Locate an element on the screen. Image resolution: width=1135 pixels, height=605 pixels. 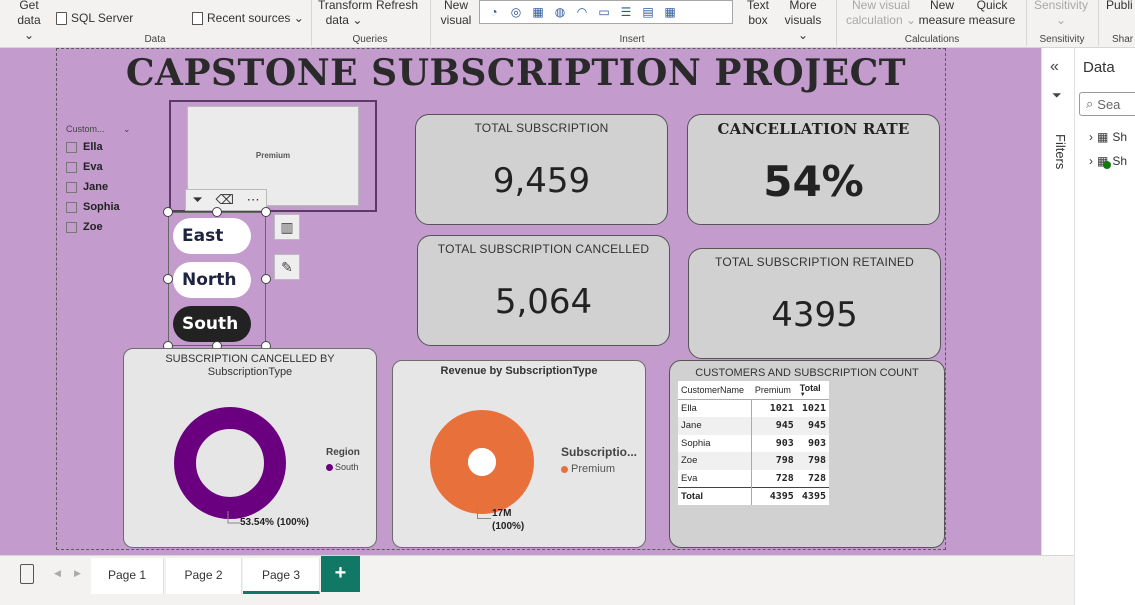
new-visual-button: New visual is located at coordinates (456, 14).